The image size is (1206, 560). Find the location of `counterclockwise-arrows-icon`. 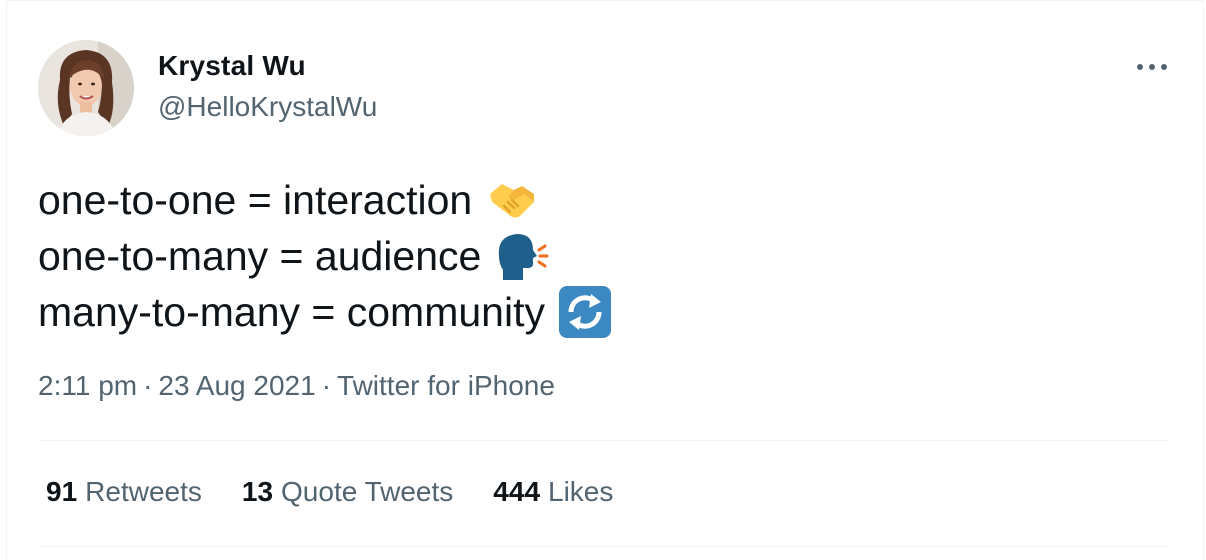

counterclockwise-arrows-icon is located at coordinates (585, 312).